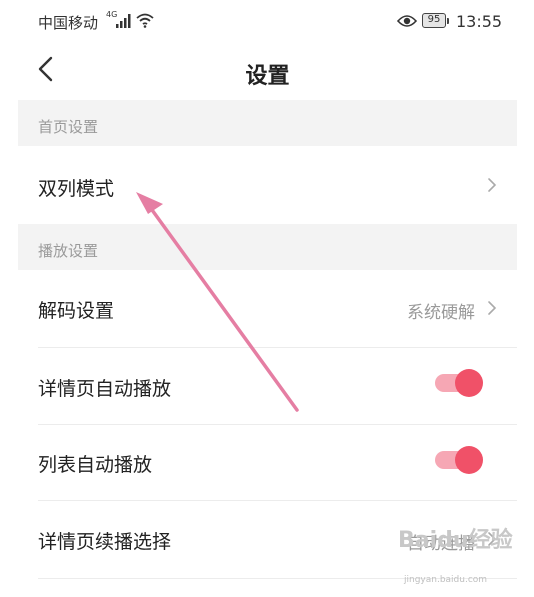  Describe the element at coordinates (68, 127) in the screenshot. I see `section-header-label: 首页设置` at that location.